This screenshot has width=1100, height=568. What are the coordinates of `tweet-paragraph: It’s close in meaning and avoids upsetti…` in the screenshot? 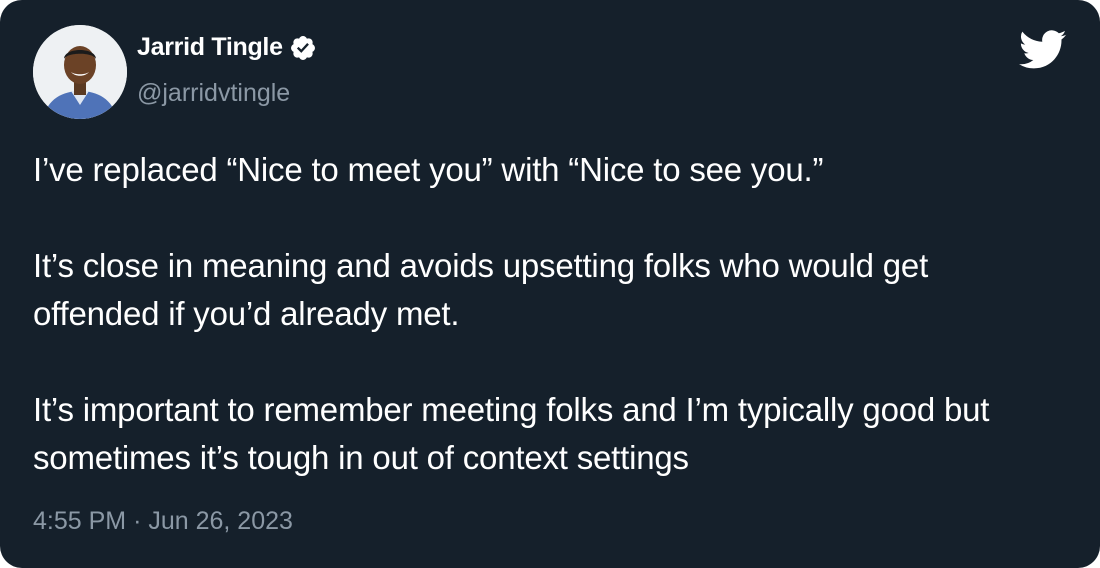 It's located at (481, 289).